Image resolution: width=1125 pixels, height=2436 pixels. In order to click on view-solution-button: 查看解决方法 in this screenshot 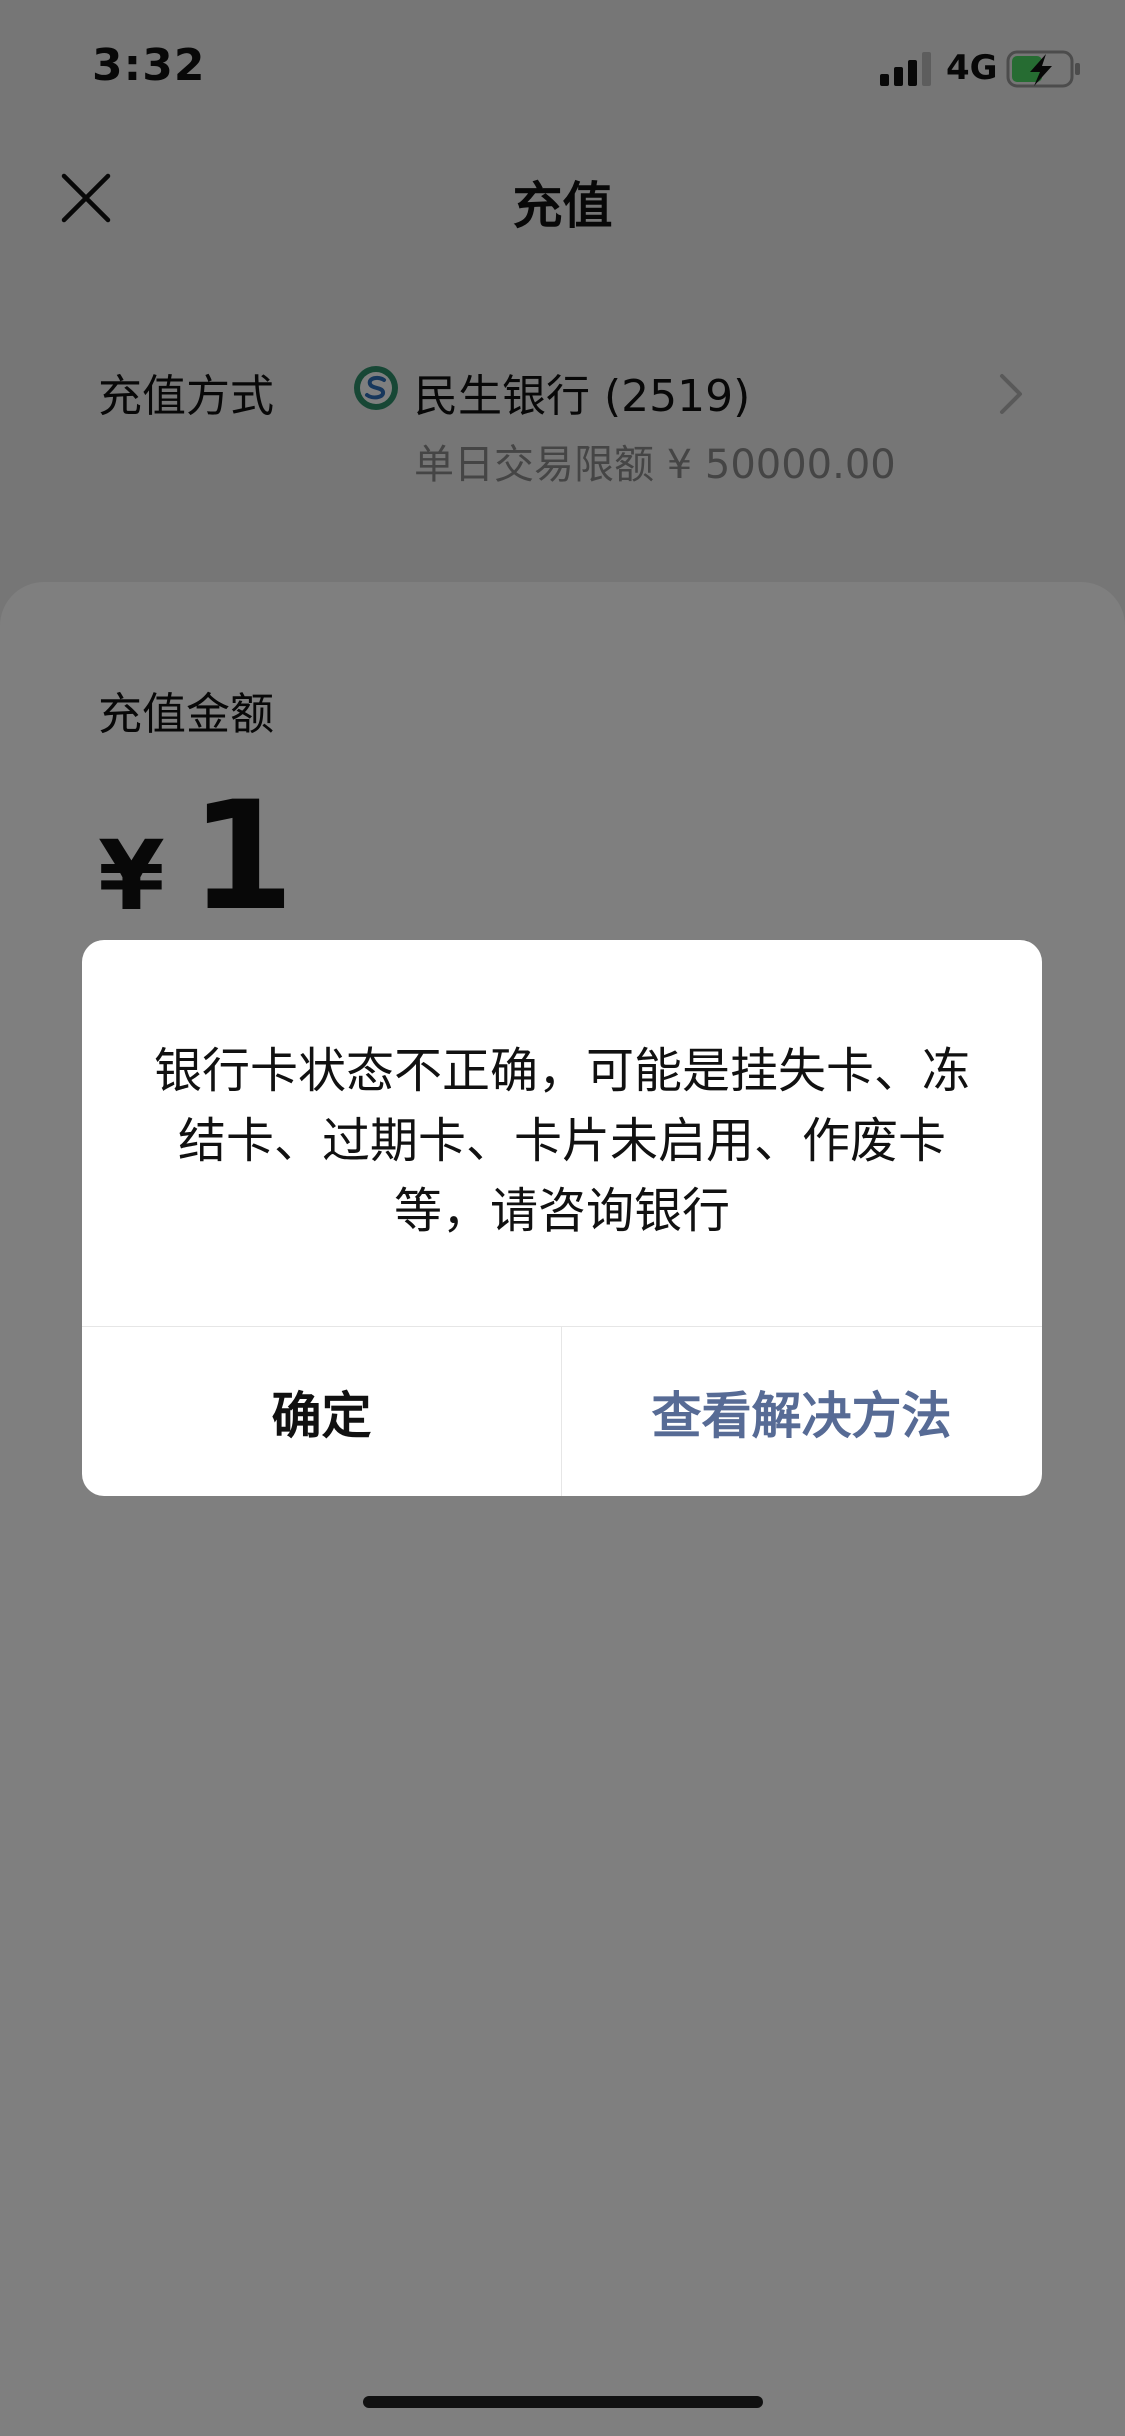, I will do `click(801, 1411)`.